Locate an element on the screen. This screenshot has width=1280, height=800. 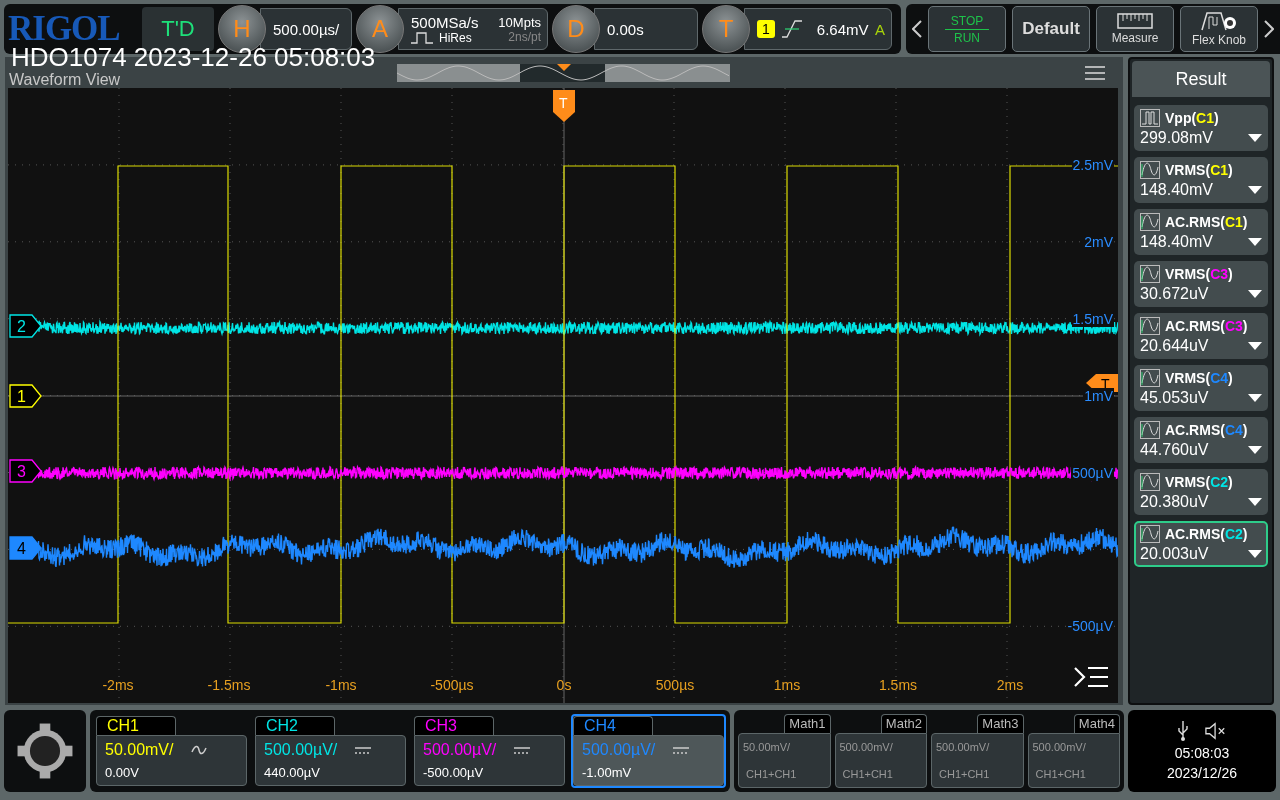
sweep-mode: A is located at coordinates (880, 29).